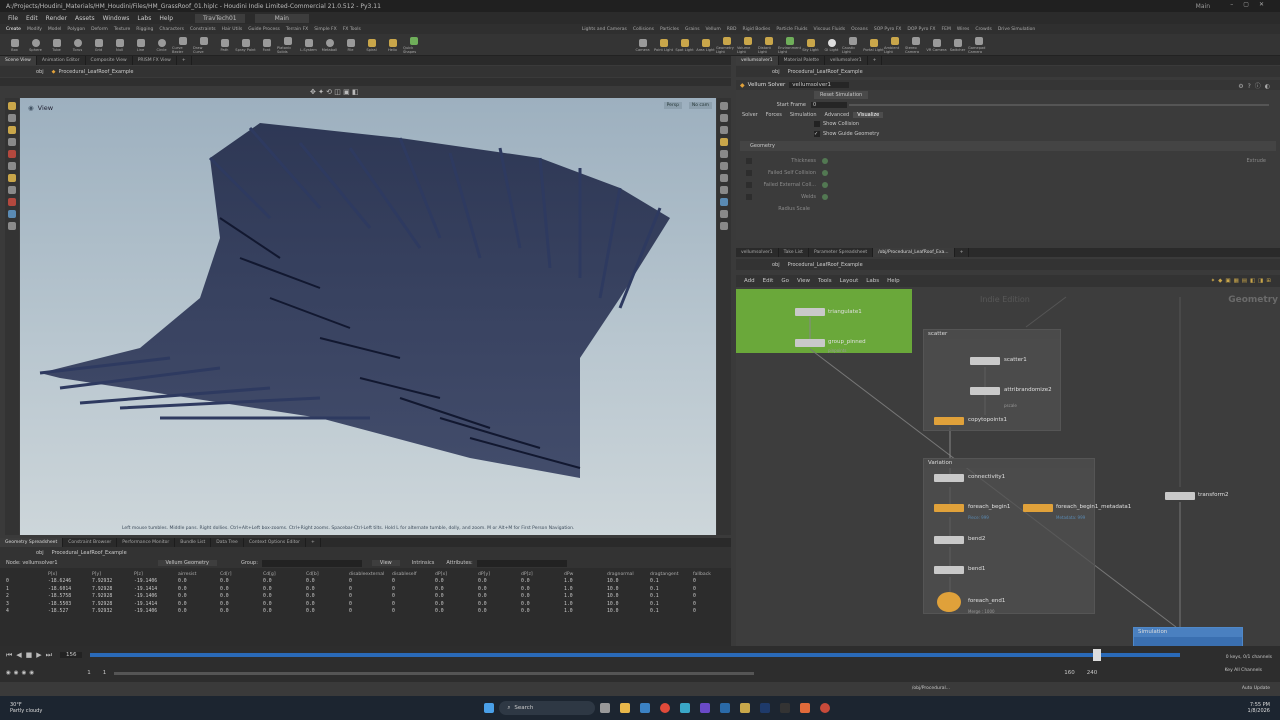 The image size is (1280, 720). I want to click on subtab-advanced: Advanced, so click(837, 115).